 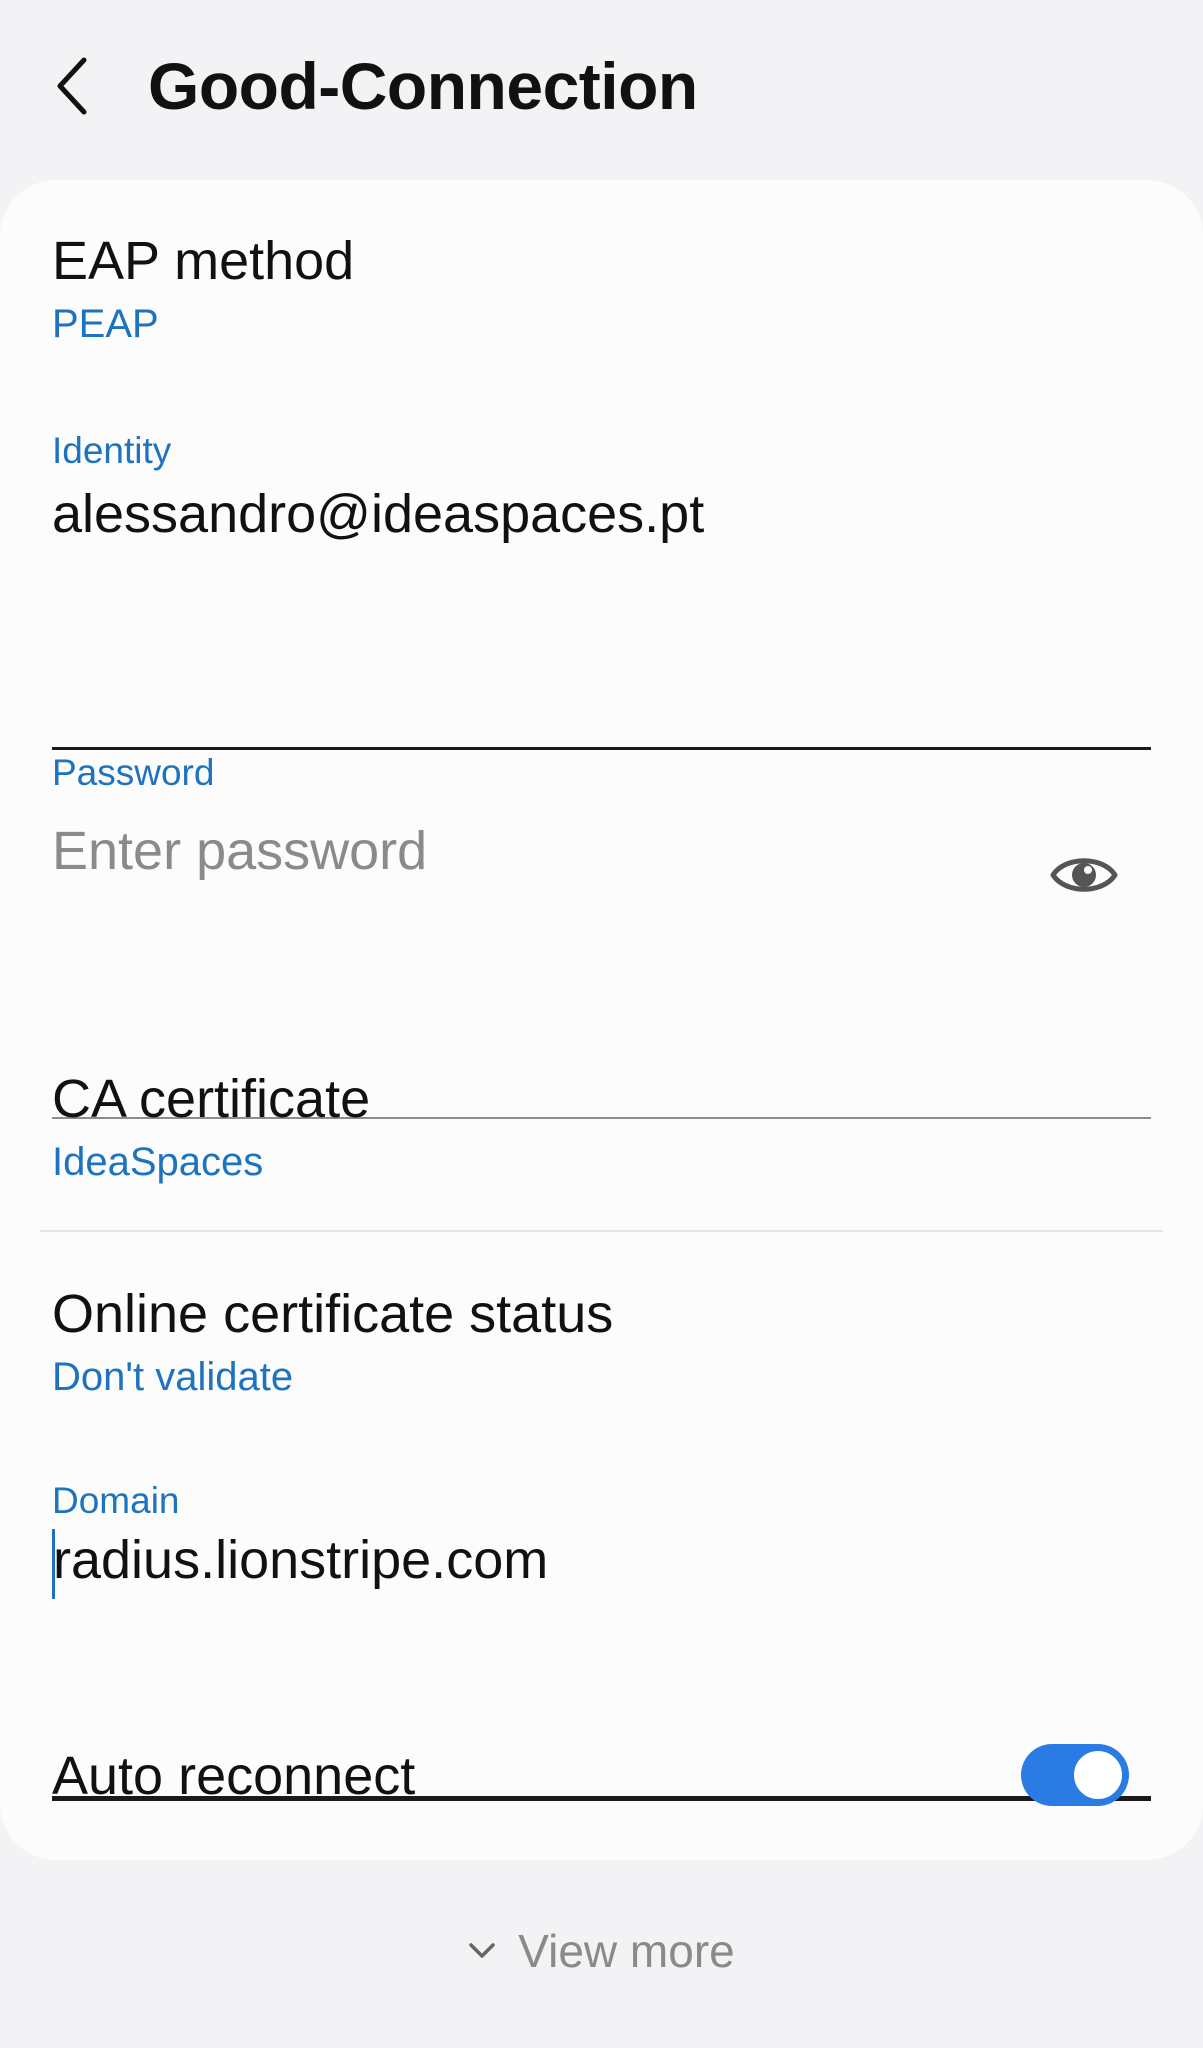 I want to click on ca-certificate-row: CA certificate IdeaSpaces, so click(x=601, y=1126).